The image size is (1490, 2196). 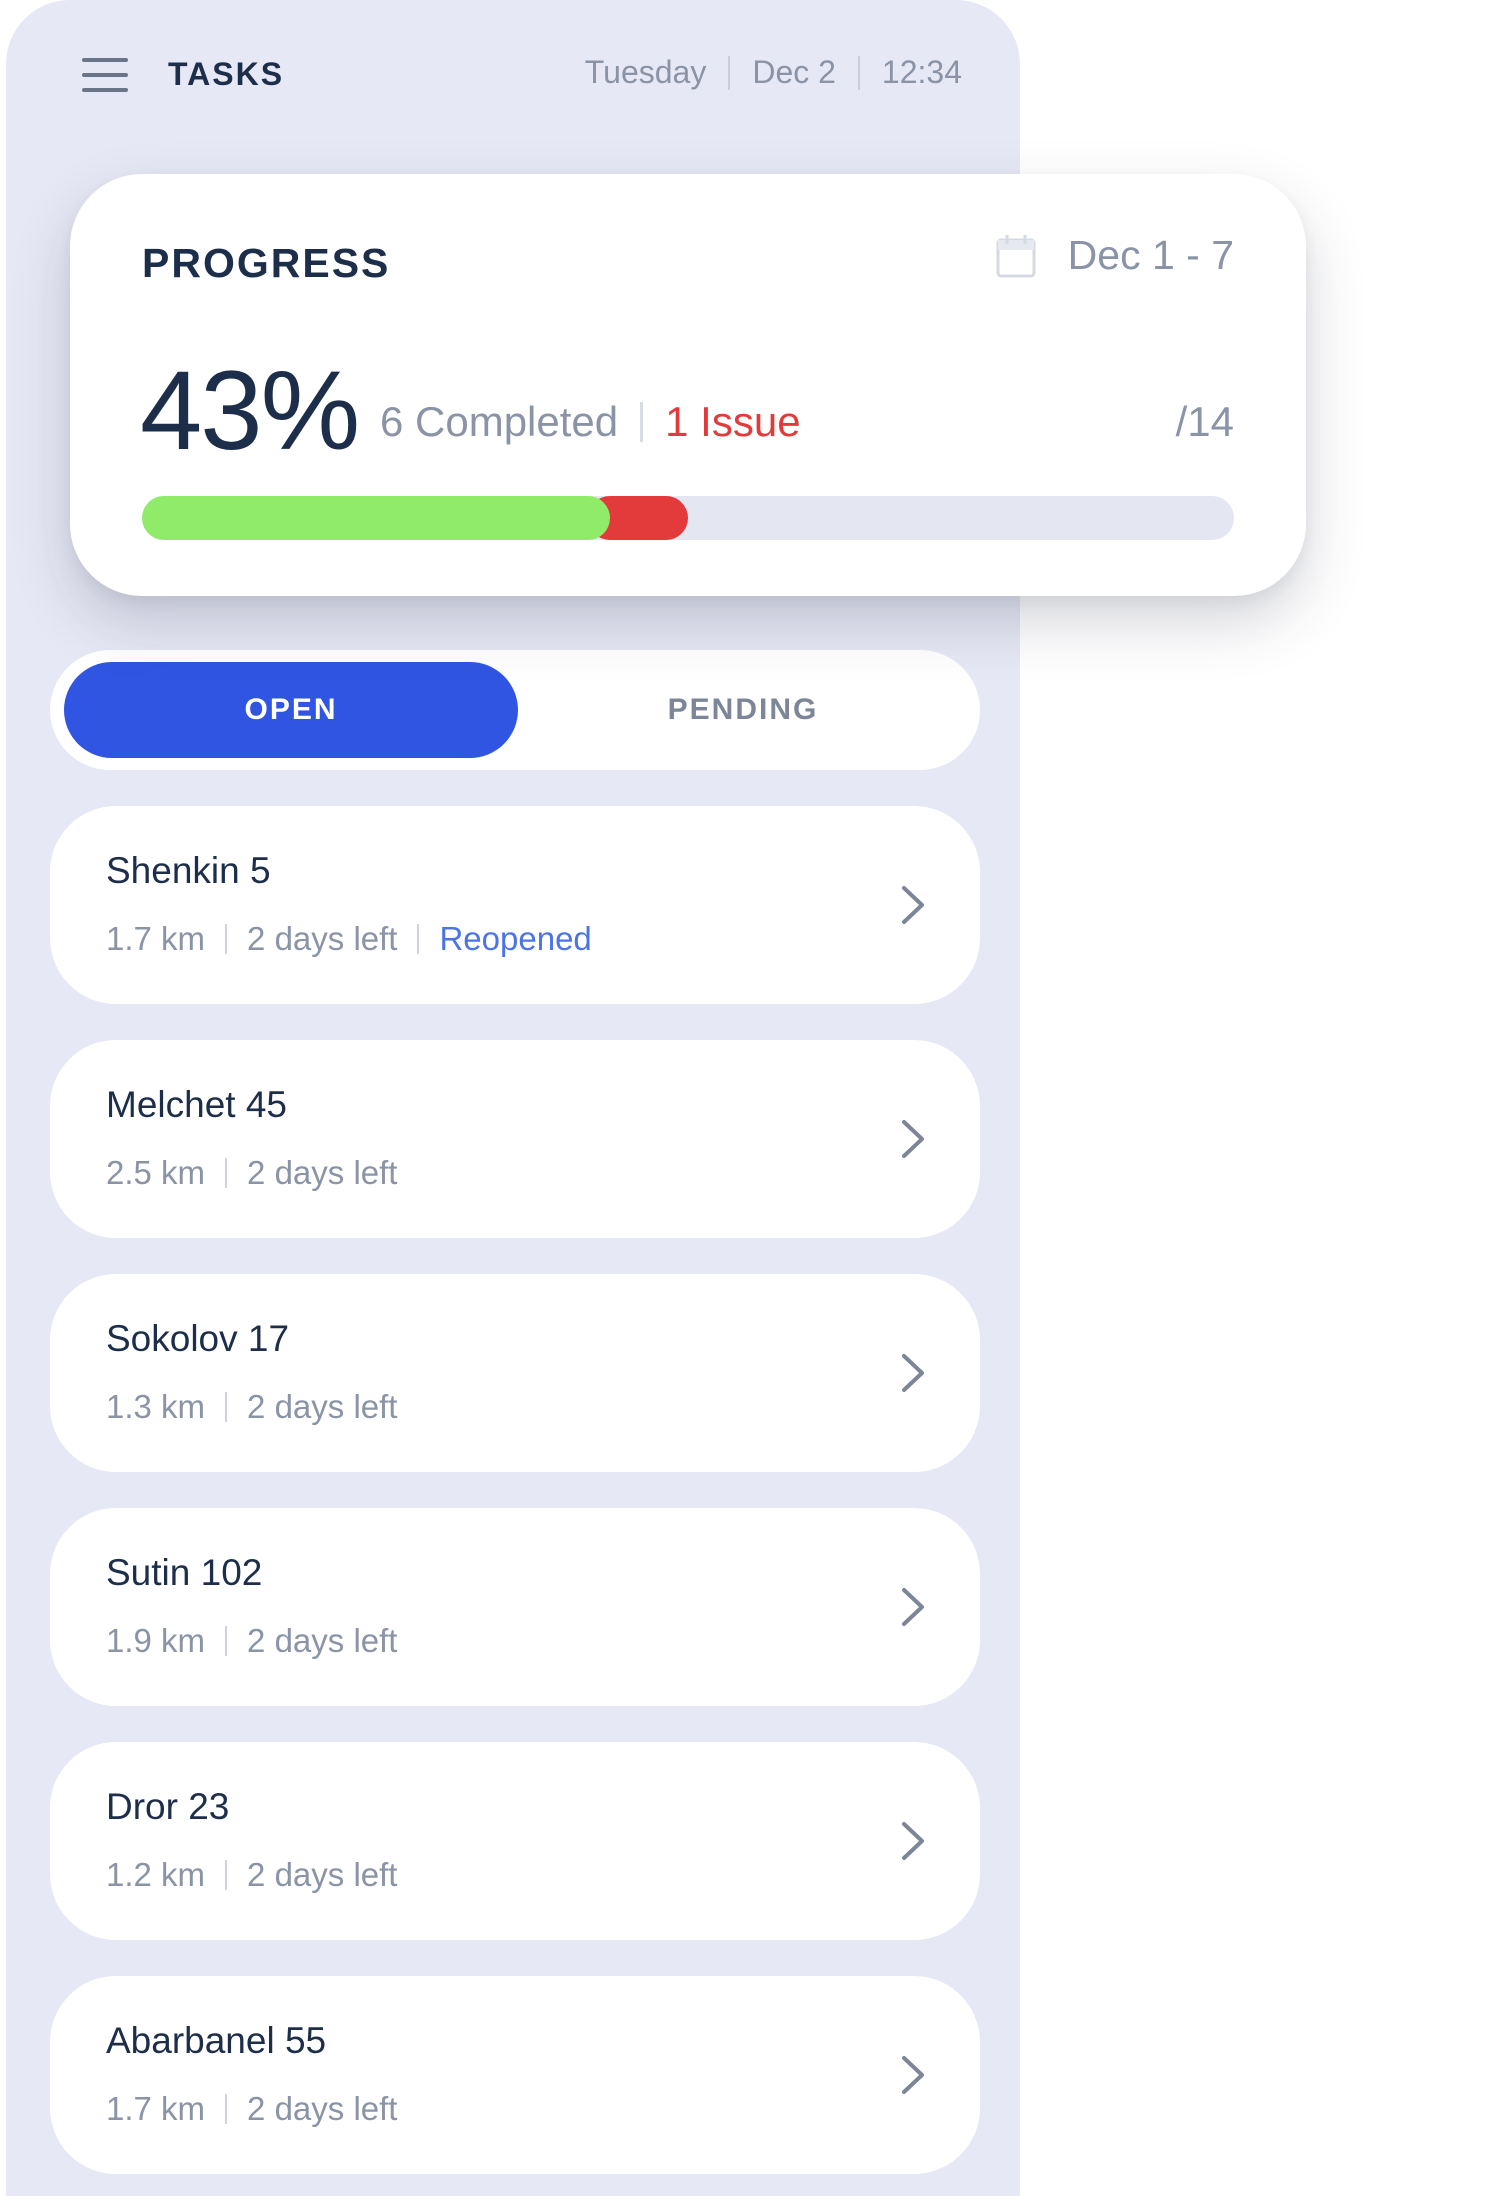 I want to click on task-card: Sokolov 17 1.3 km 2 days left, so click(x=515, y=1373).